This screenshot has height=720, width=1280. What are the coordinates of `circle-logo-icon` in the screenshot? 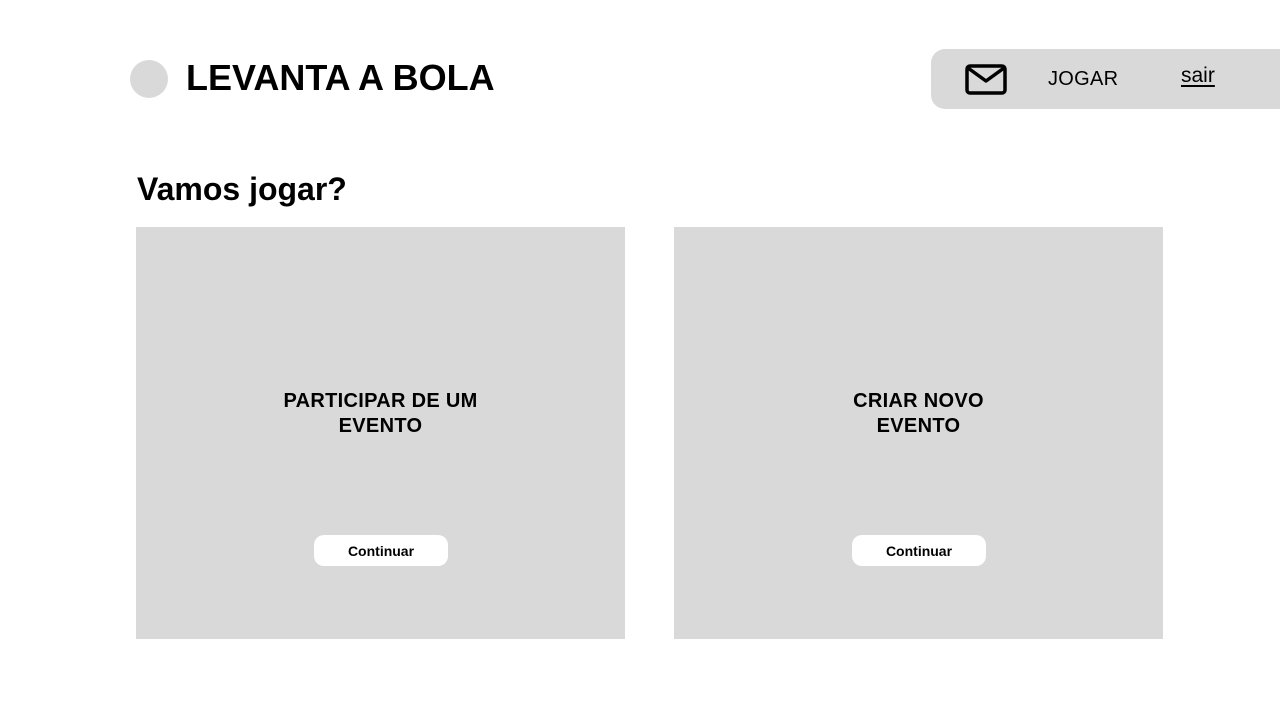 It's located at (149, 79).